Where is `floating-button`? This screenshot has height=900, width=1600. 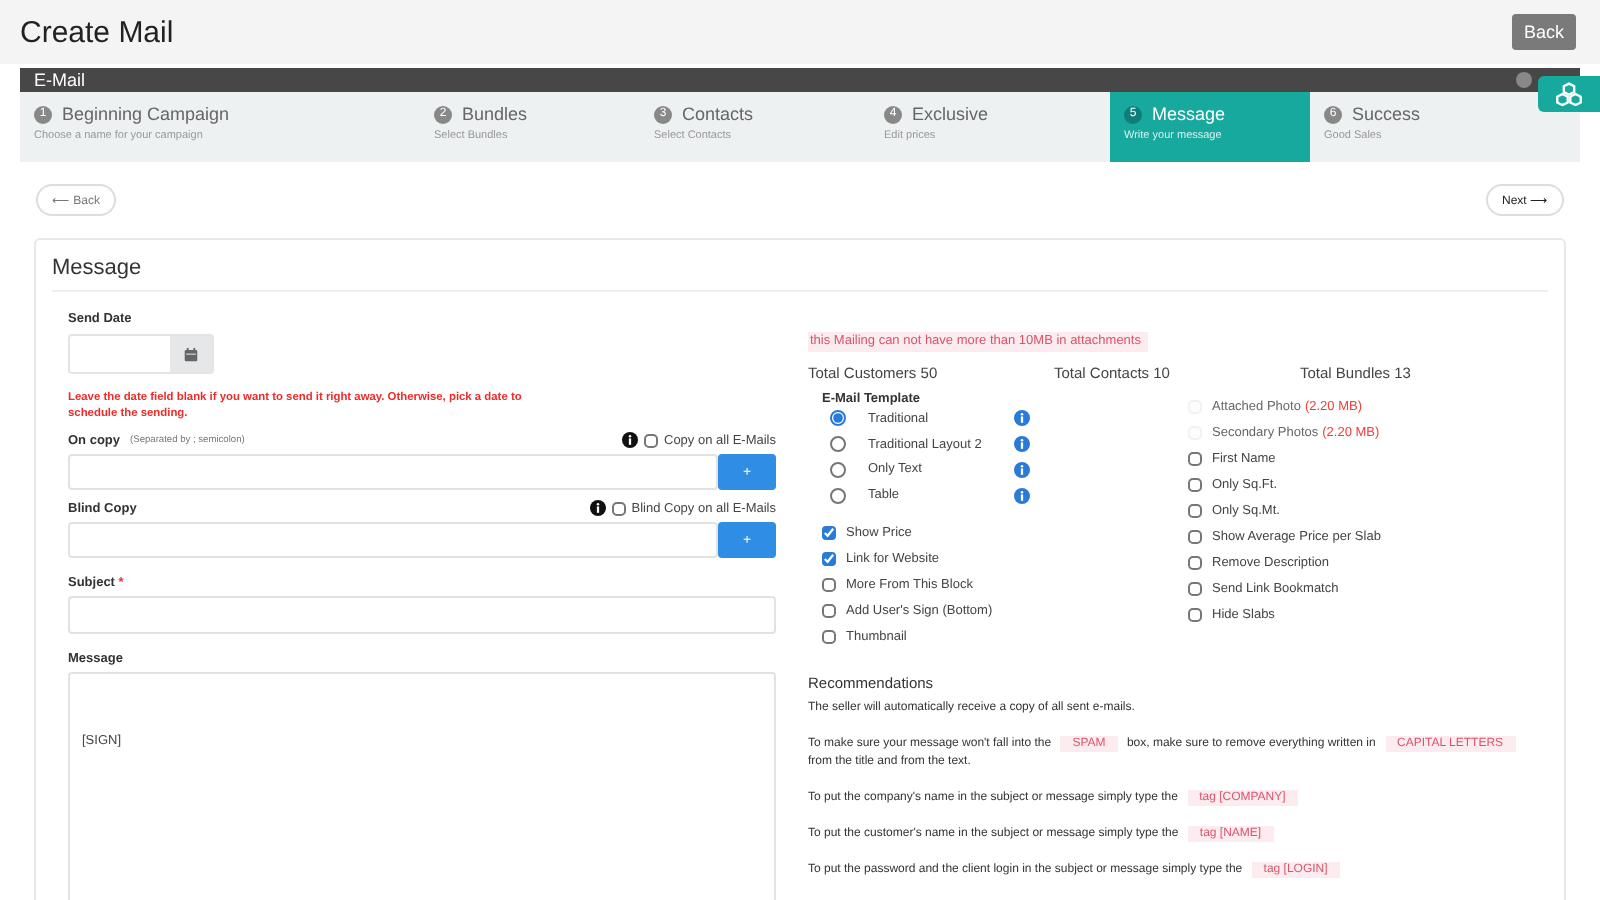
floating-button is located at coordinates (1569, 94).